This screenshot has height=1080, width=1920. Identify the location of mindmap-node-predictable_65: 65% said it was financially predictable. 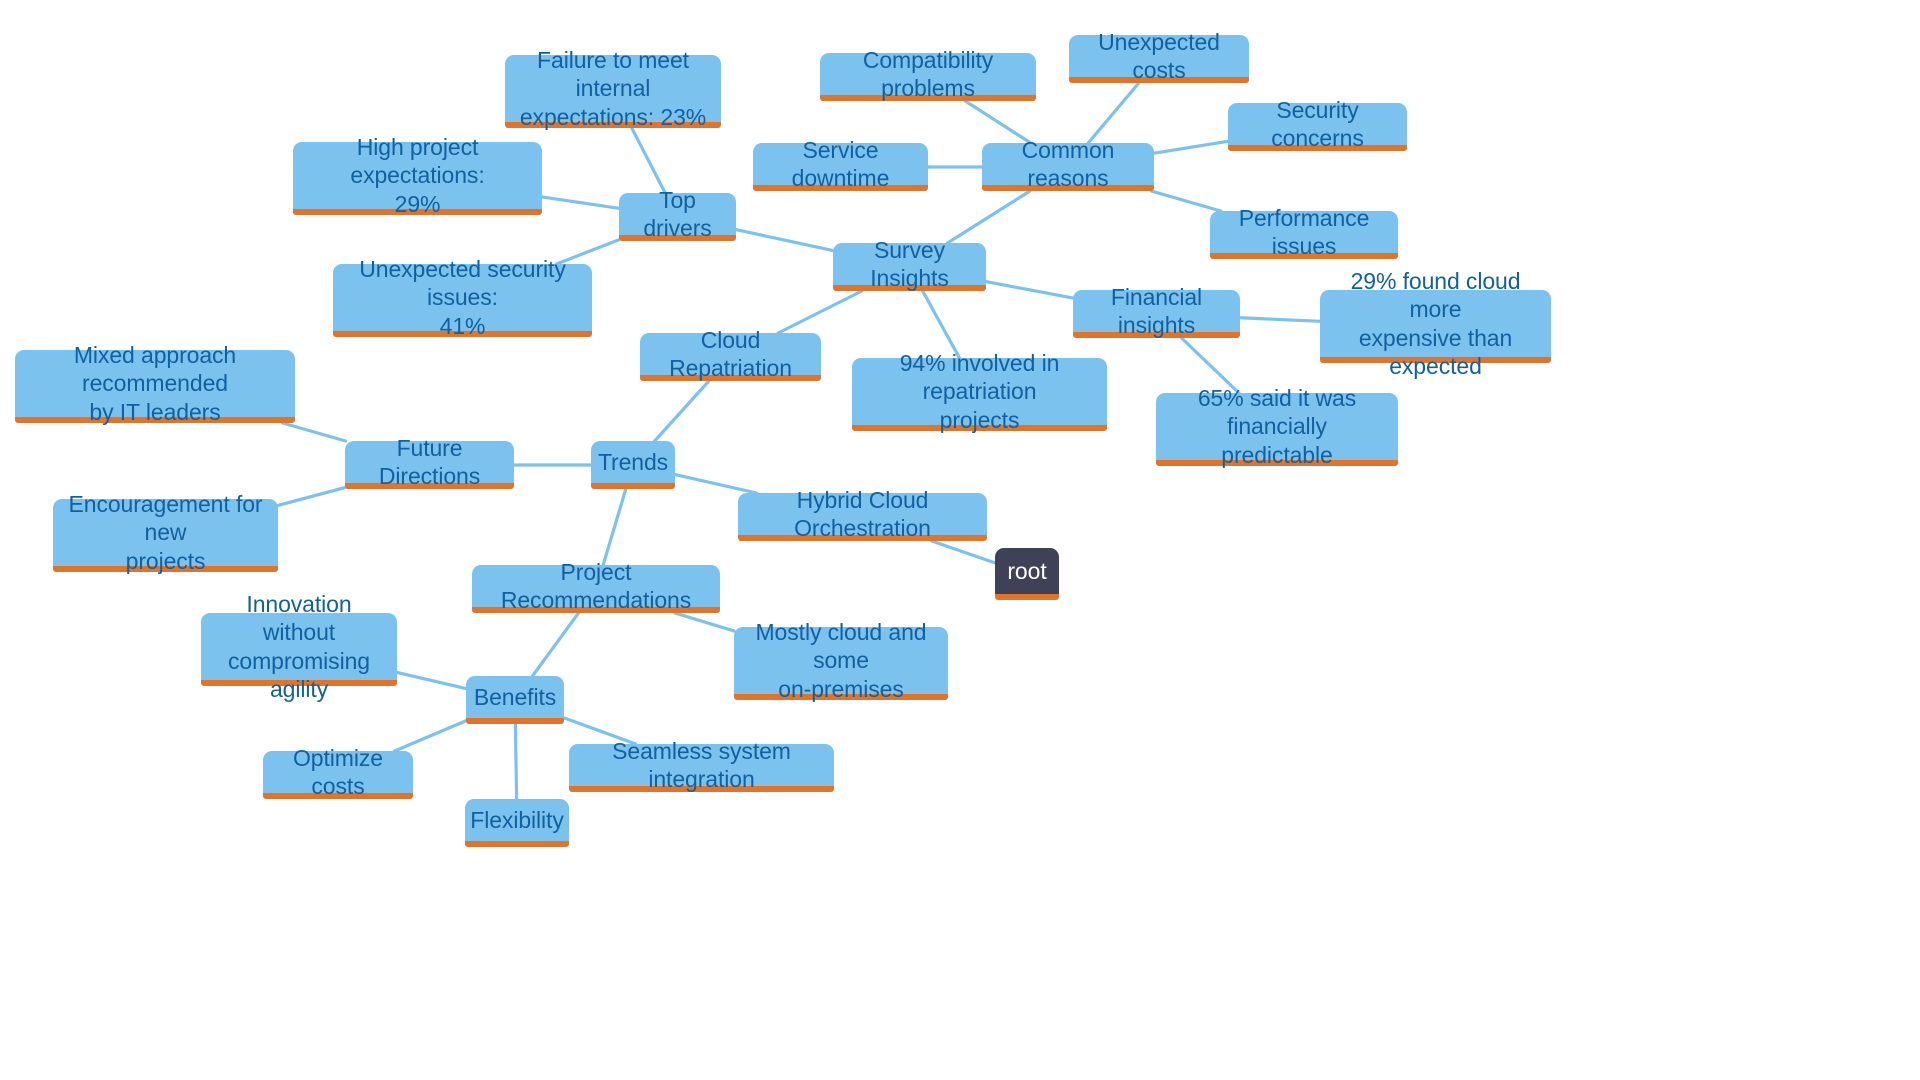
(1277, 426).